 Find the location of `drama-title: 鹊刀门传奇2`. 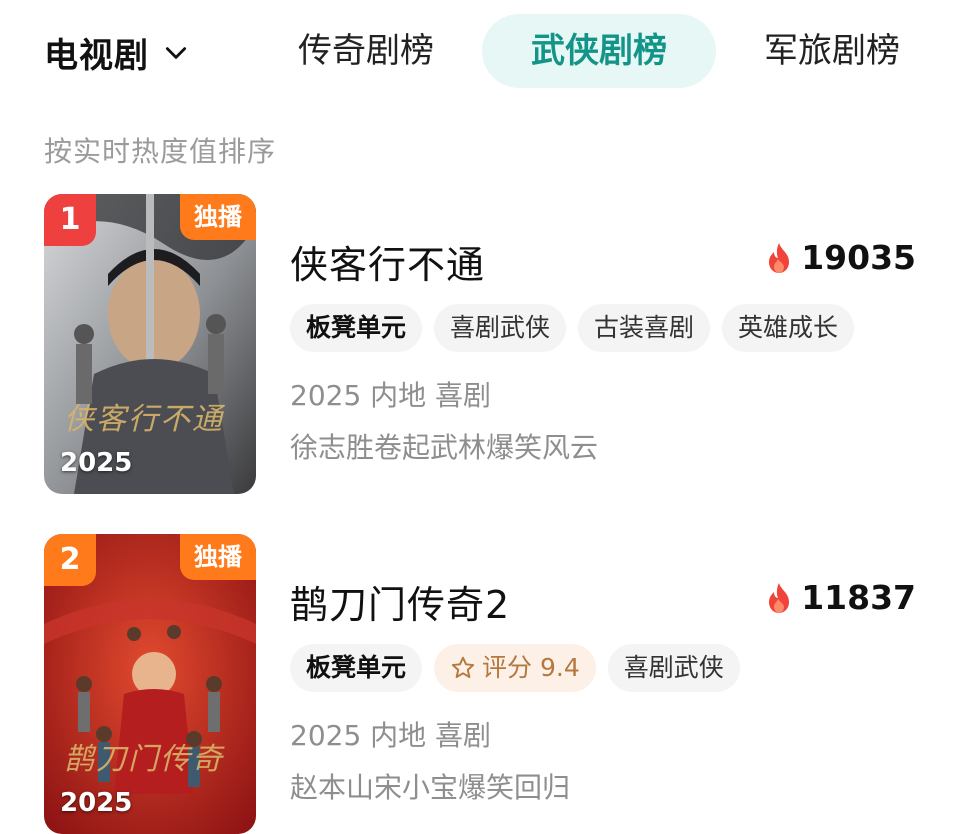

drama-title: 鹊刀门传奇2 is located at coordinates (400, 601).